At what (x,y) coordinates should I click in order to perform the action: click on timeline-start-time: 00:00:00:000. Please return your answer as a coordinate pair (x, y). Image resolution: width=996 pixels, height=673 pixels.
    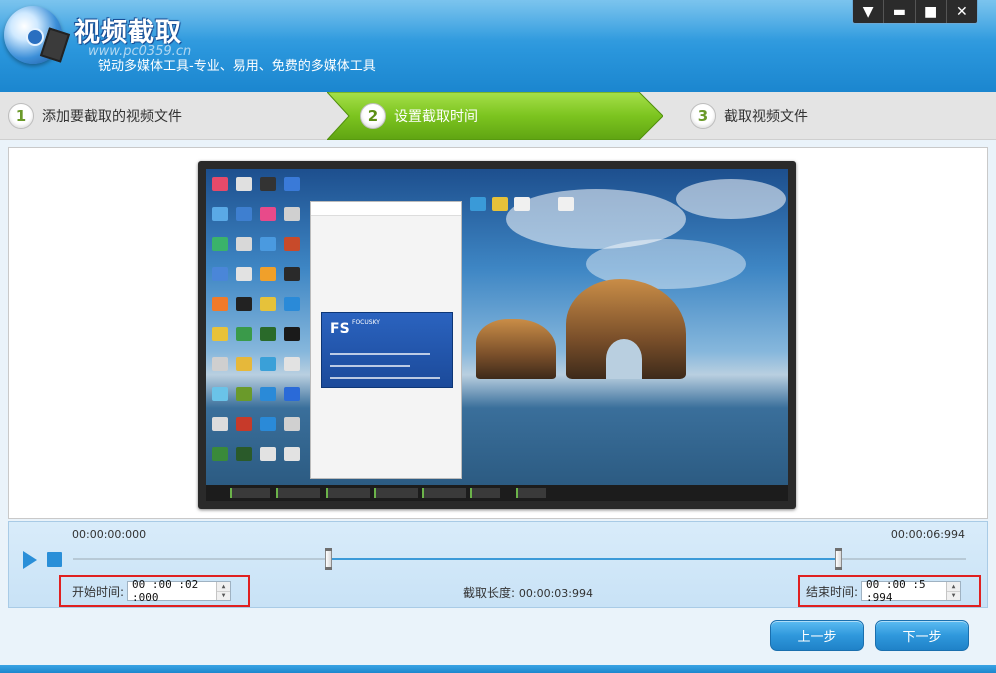
    Looking at the image, I should click on (109, 534).